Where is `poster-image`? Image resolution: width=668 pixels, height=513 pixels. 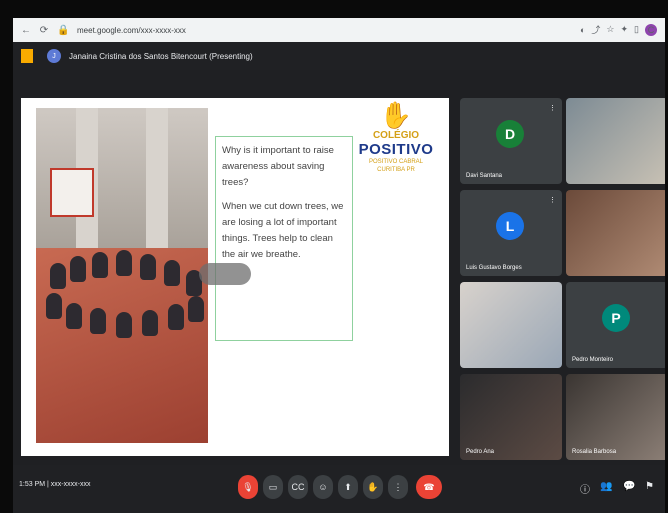
poster-image is located at coordinates (72, 192).